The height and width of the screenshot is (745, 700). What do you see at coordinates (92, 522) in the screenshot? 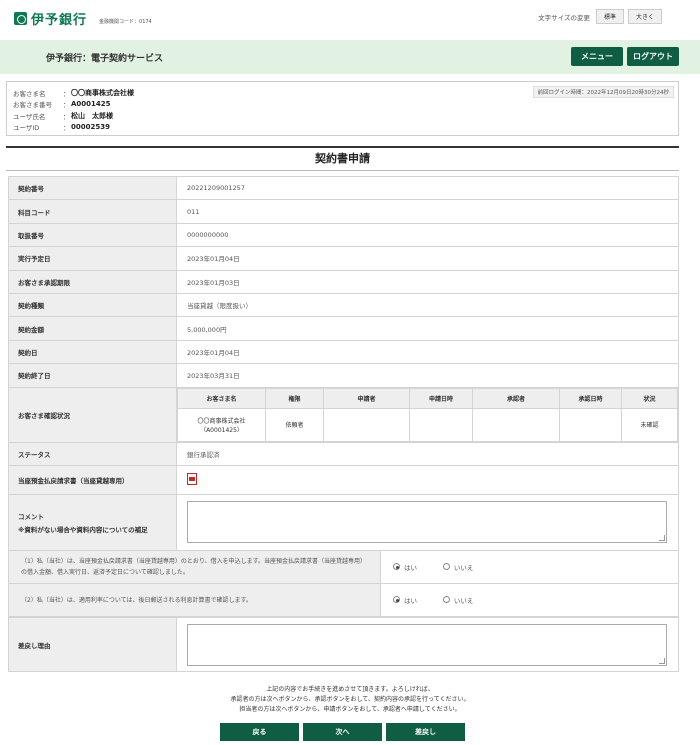
I see `comment-label-cell: コメント ※資料がない場合や資料内容についての補足` at bounding box center [92, 522].